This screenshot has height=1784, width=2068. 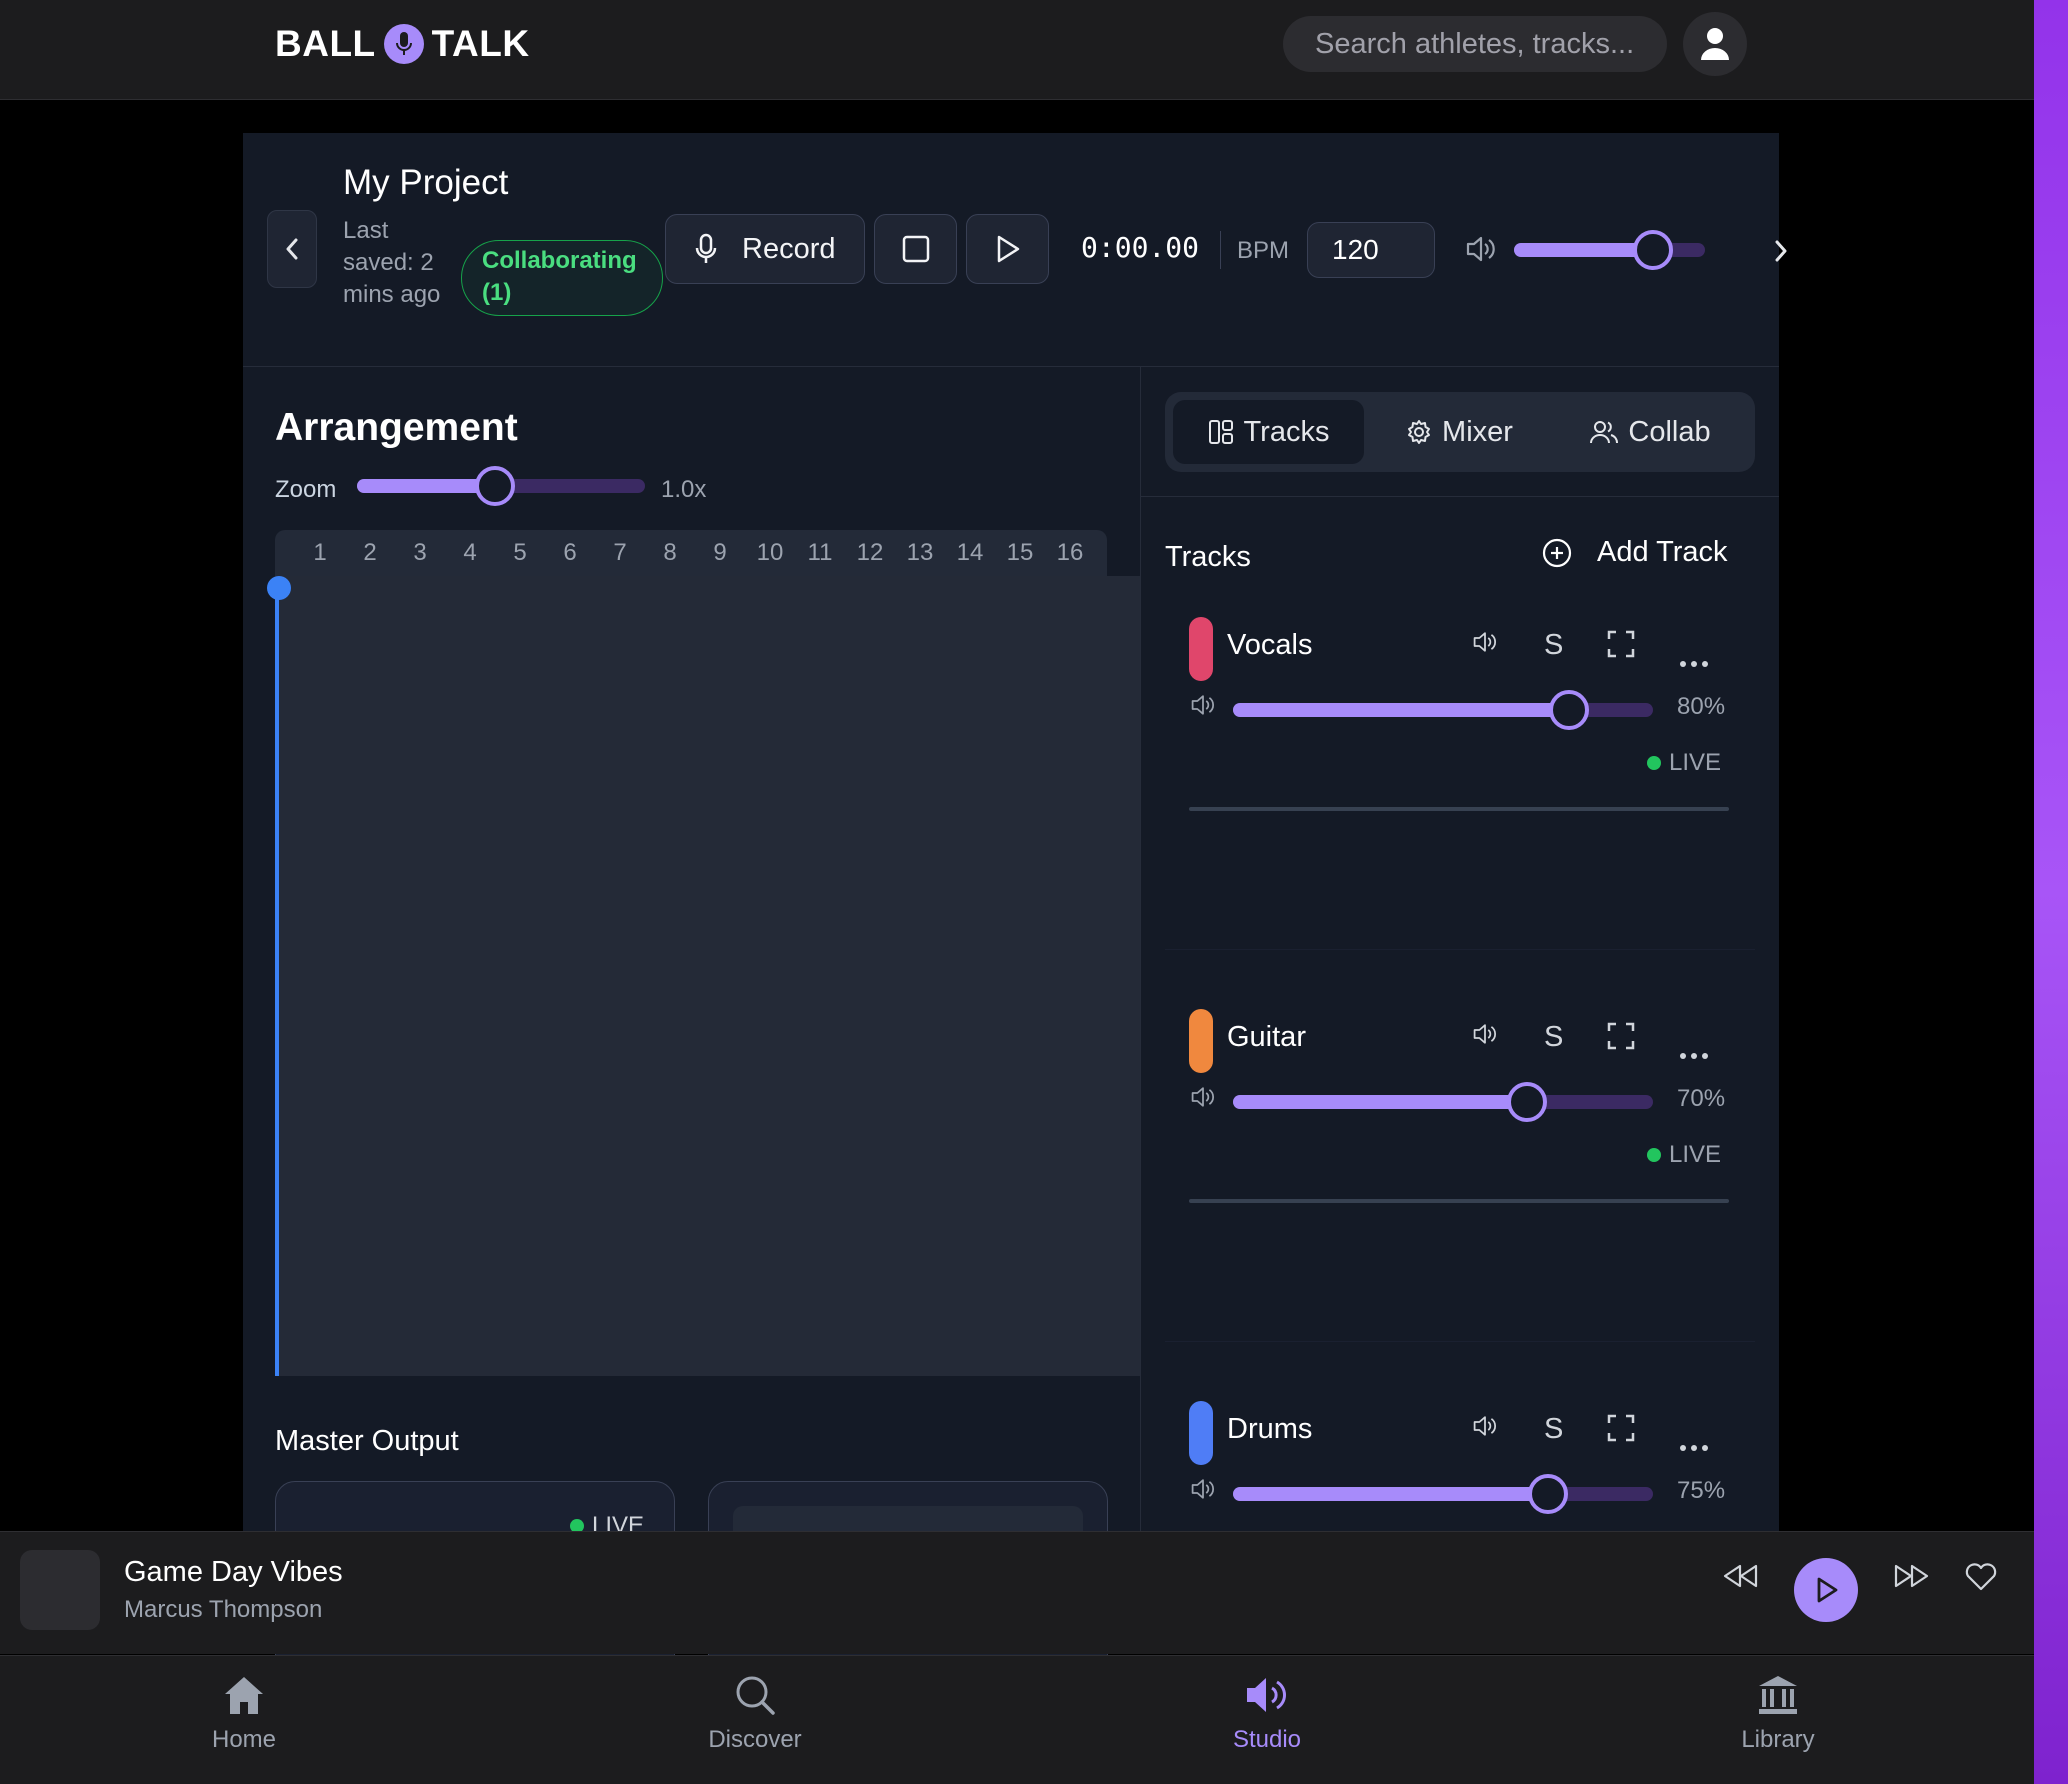 I want to click on bar-number: 11, so click(x=820, y=552).